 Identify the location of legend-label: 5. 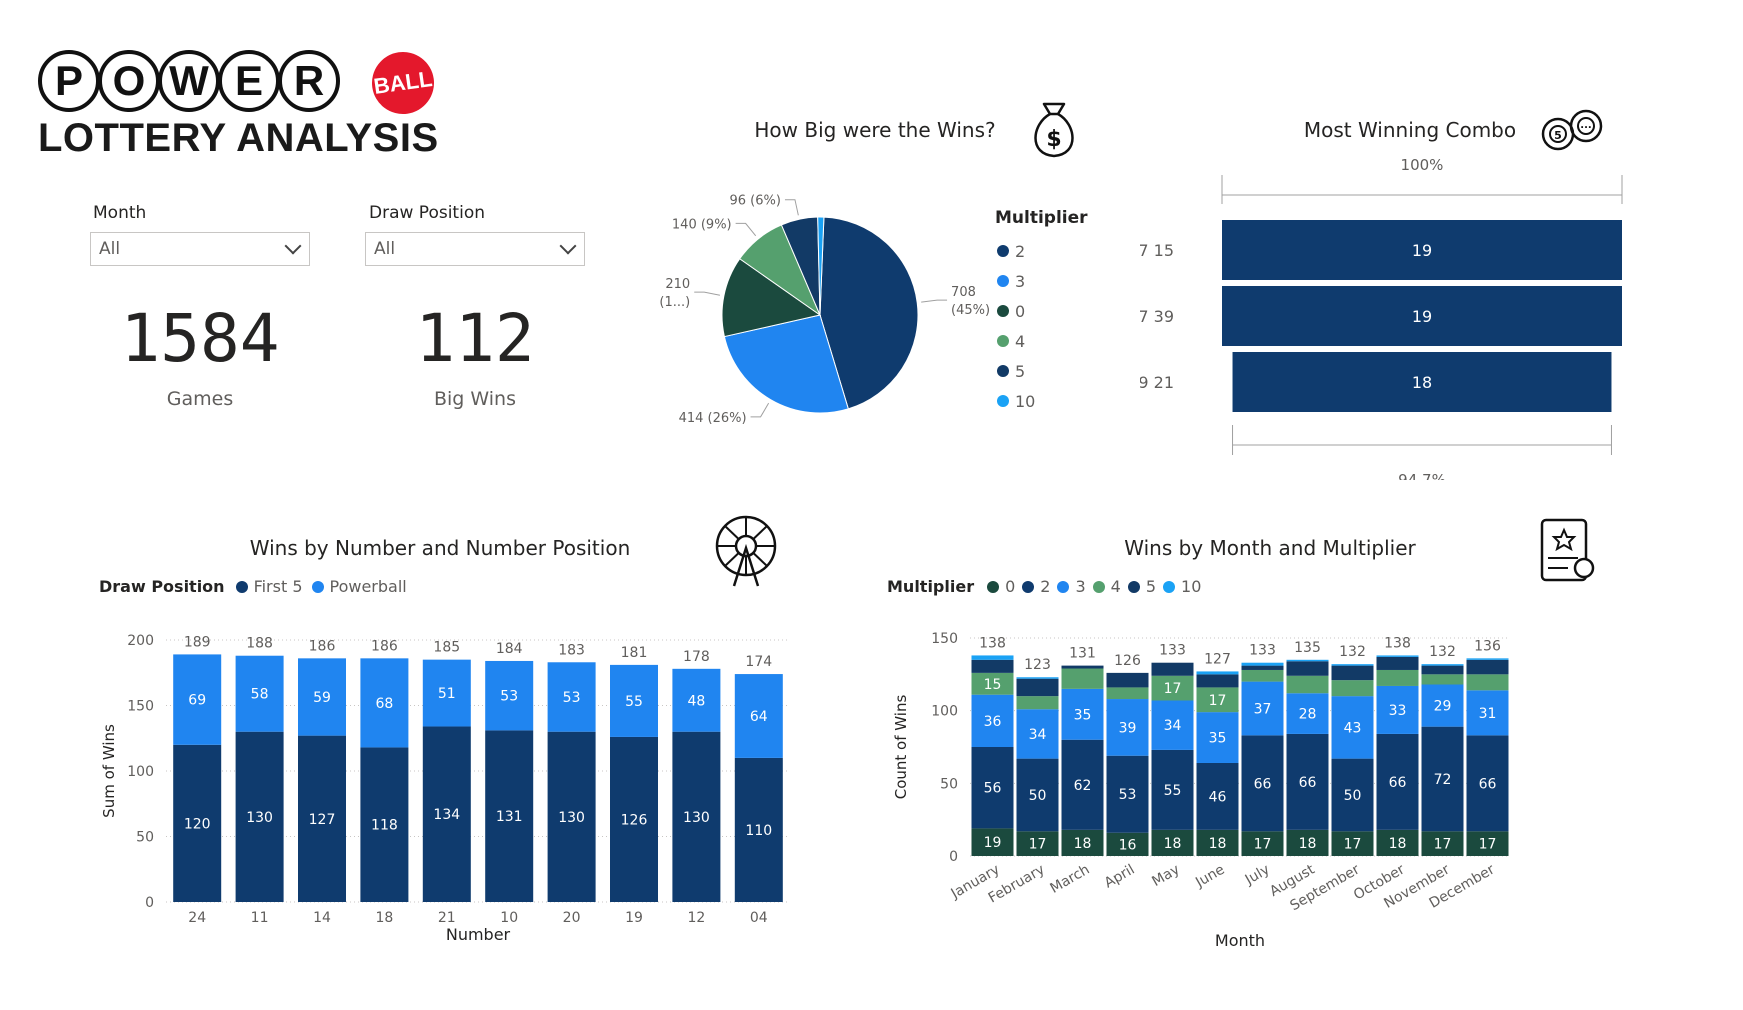
(1151, 586).